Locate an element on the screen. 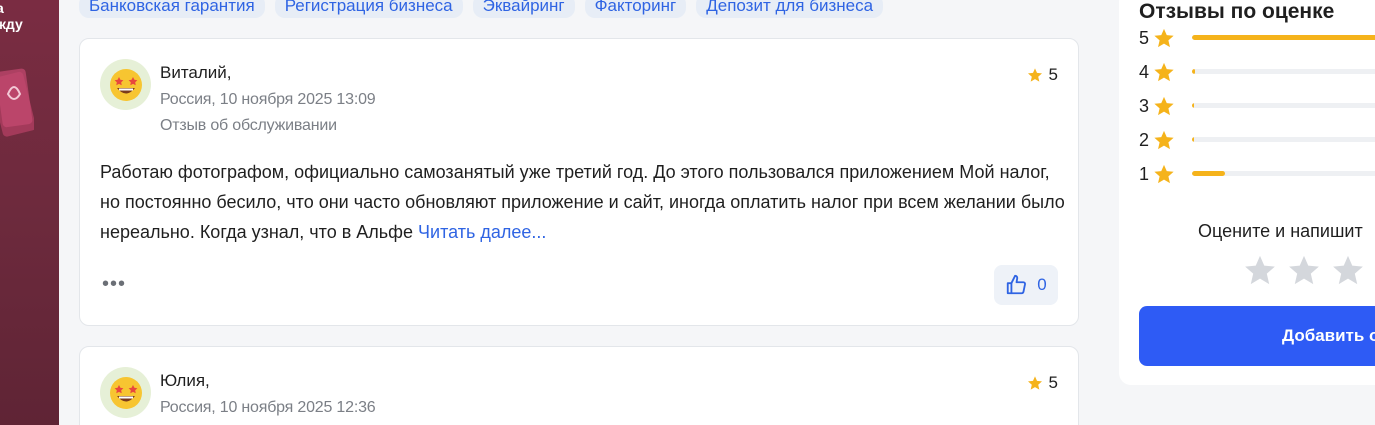 Image resolution: width=1375 pixels, height=425 pixels. rating-row-label: 2 is located at coordinates (1144, 139).